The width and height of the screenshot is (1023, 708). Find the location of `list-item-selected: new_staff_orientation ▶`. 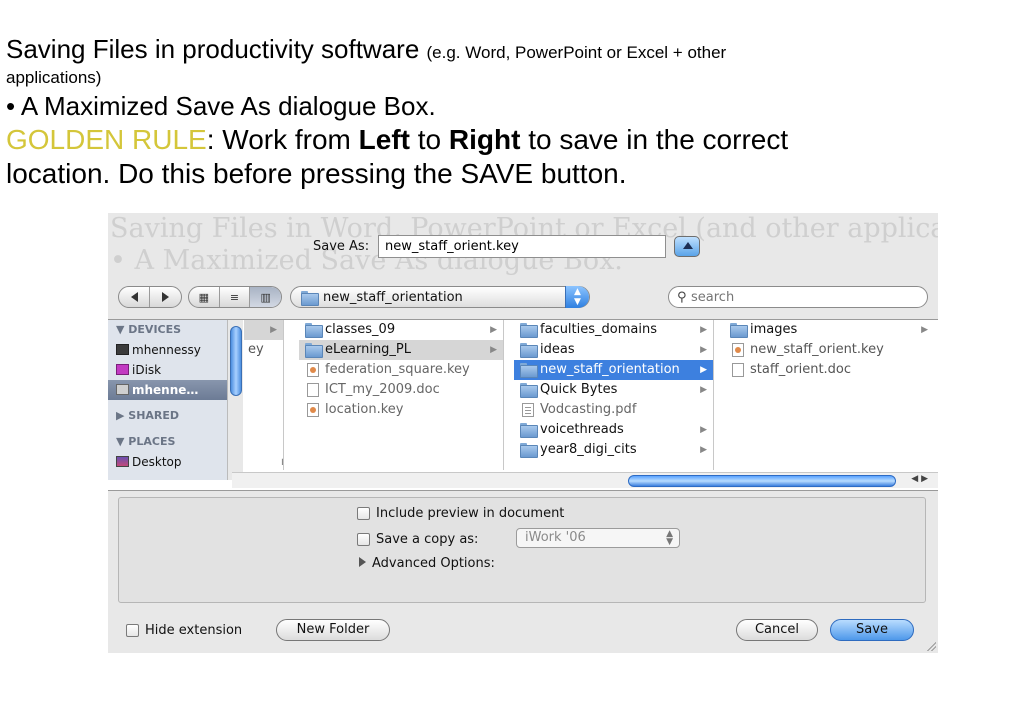

list-item-selected: new_staff_orientation ▶ is located at coordinates (613, 370).